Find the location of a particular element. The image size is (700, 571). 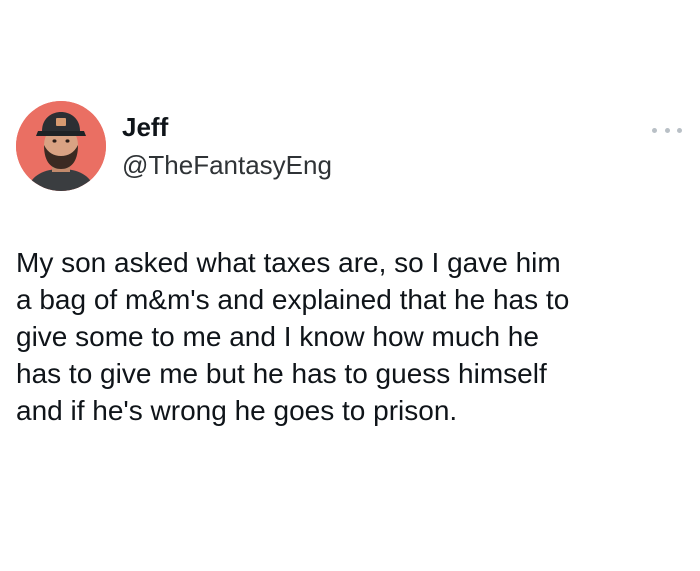

profile-photo-icon is located at coordinates (61, 146).